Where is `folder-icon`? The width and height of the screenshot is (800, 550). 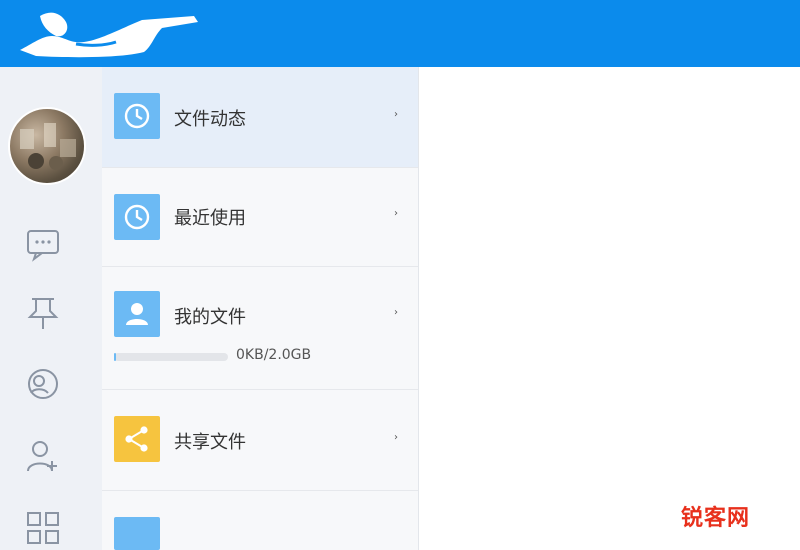 folder-icon is located at coordinates (137, 533).